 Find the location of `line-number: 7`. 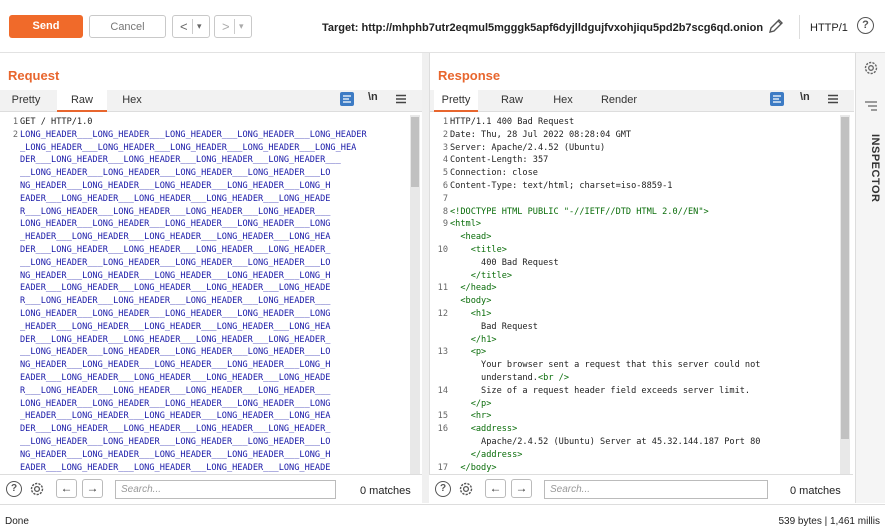

line-number: 7 is located at coordinates (445, 198).